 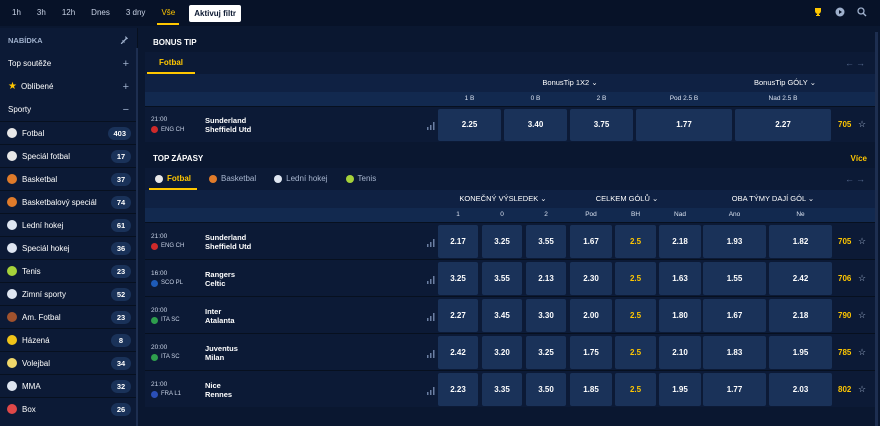 I want to click on sidebar-sport-item: Házená 8, so click(x=68, y=339).